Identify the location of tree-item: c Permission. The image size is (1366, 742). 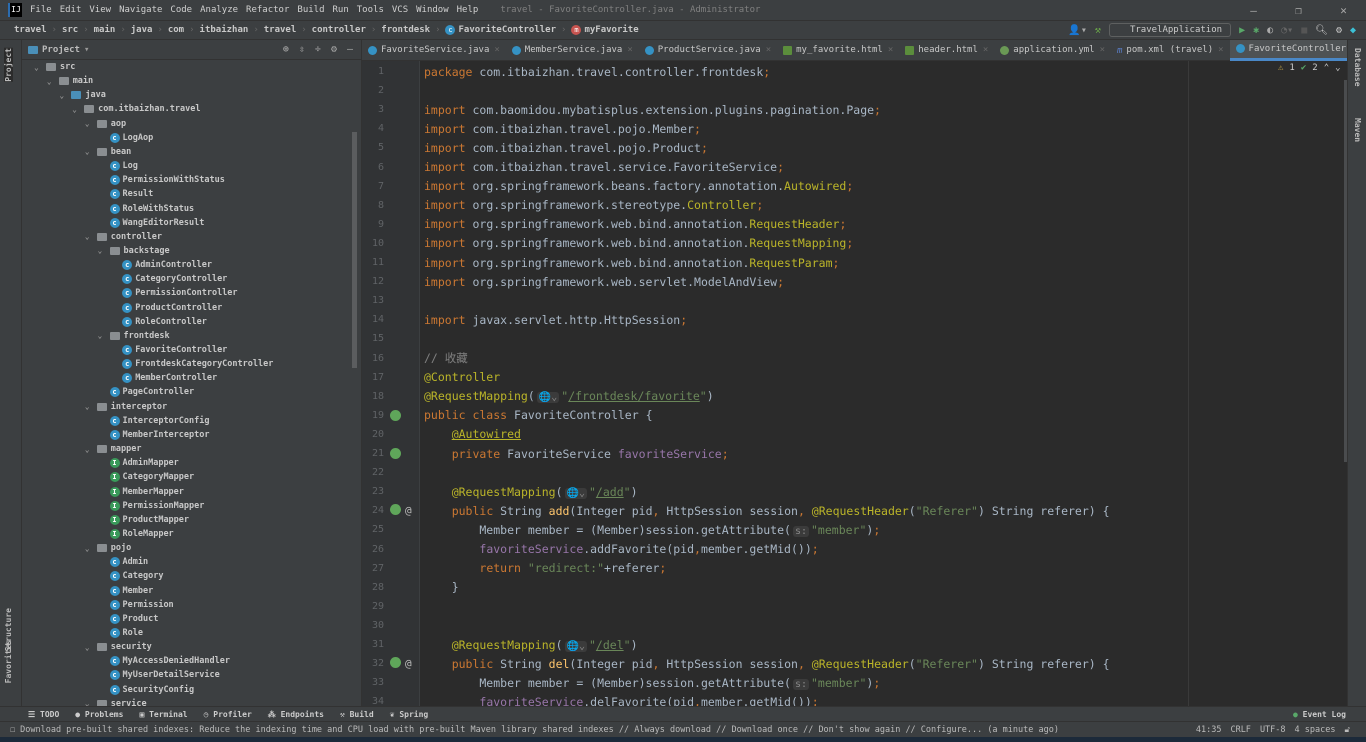
(136, 605).